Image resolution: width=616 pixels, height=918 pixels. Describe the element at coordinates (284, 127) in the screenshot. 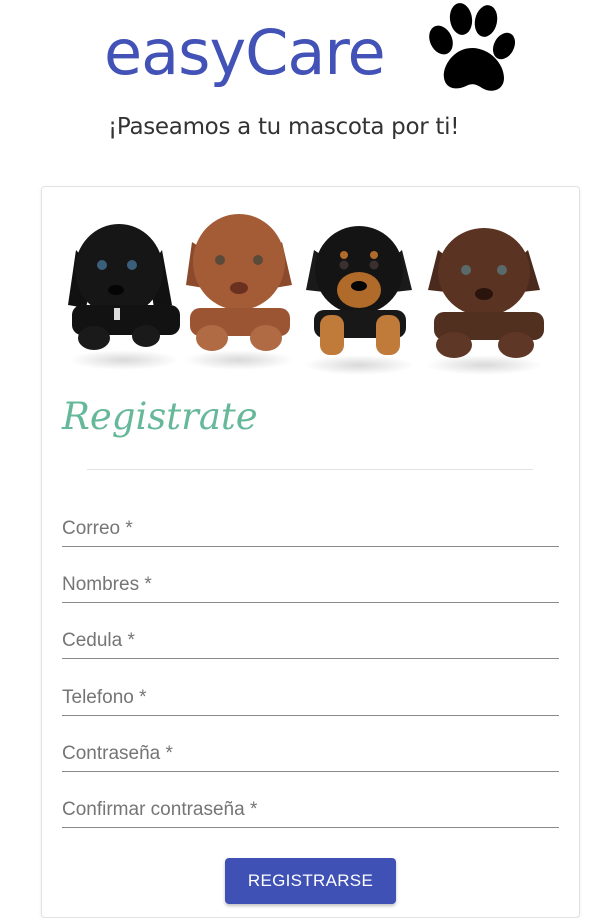

I see `tagline: ¡Paseamos a tu mascota por ti!` at that location.